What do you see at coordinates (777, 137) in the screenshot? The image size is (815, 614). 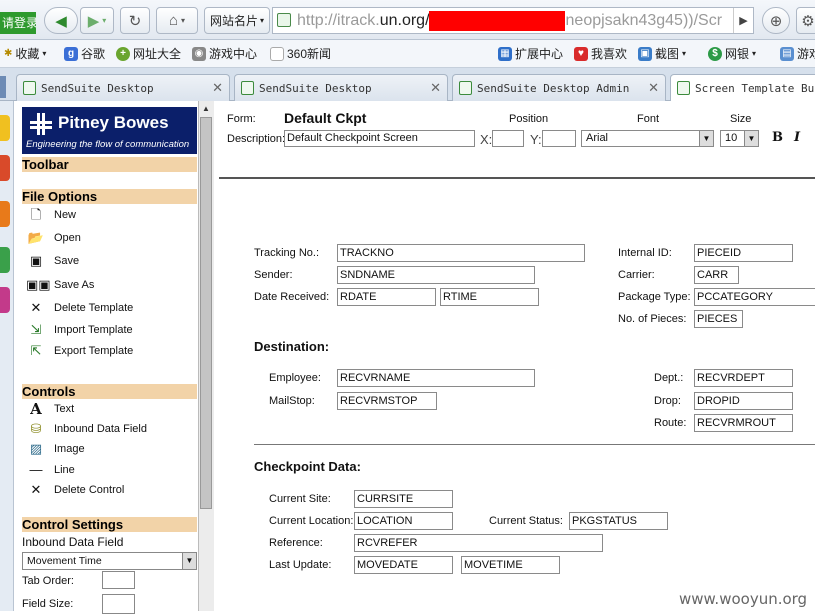 I see `bold-button: B` at bounding box center [777, 137].